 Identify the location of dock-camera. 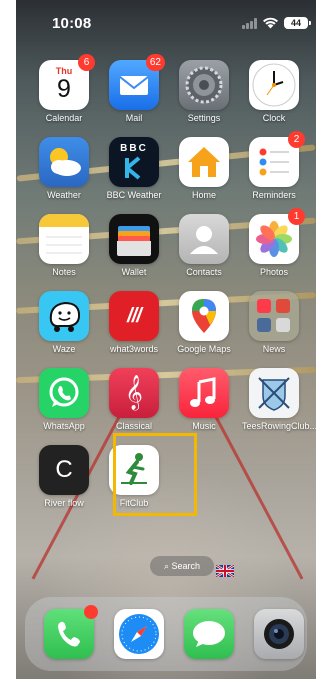
(279, 634).